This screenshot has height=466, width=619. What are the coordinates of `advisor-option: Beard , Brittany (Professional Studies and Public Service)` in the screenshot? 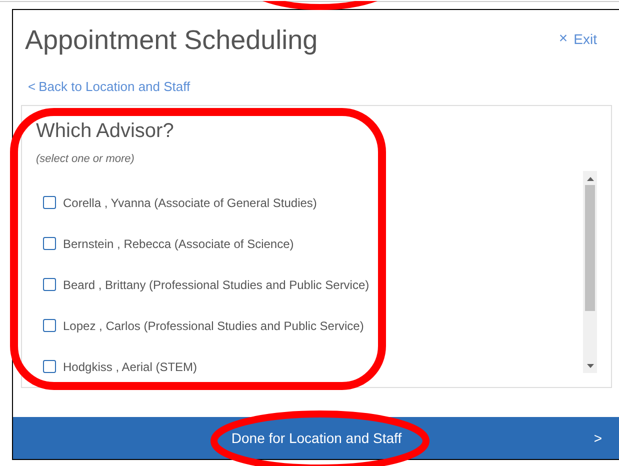 It's located at (216, 285).